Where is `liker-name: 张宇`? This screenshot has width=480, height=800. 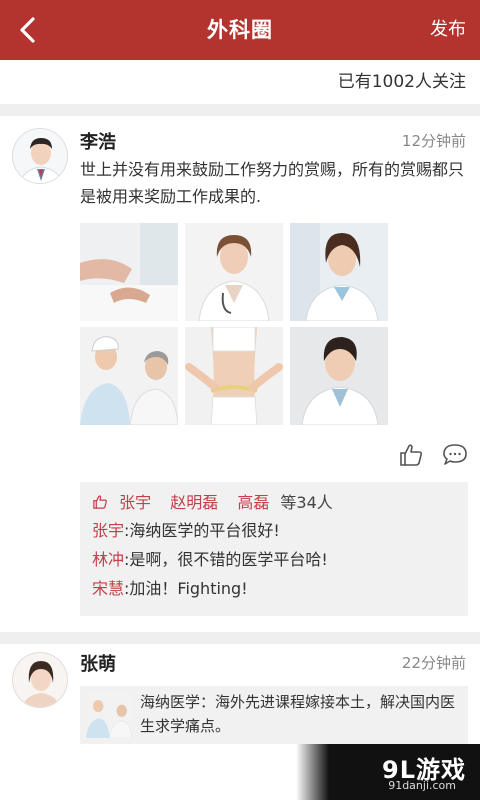 liker-name: 张宇 is located at coordinates (135, 502).